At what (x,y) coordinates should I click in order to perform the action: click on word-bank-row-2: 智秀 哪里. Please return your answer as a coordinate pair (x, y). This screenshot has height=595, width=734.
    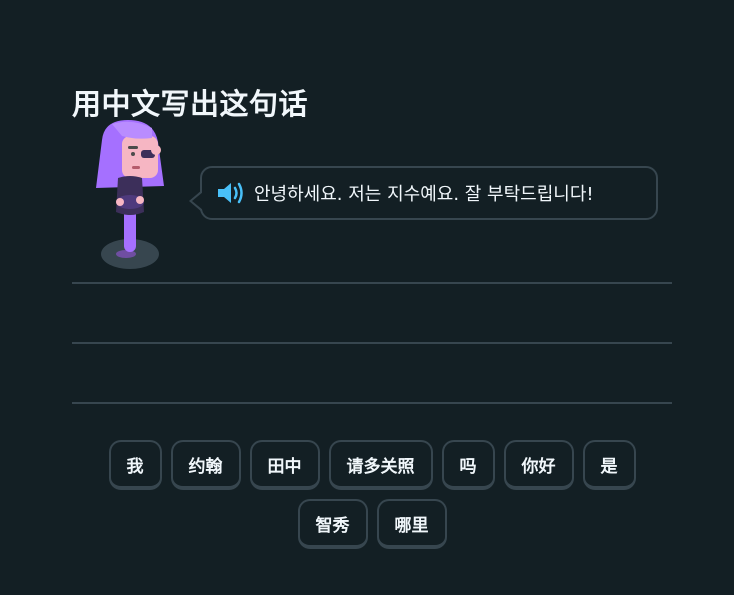
    Looking at the image, I should click on (372, 524).